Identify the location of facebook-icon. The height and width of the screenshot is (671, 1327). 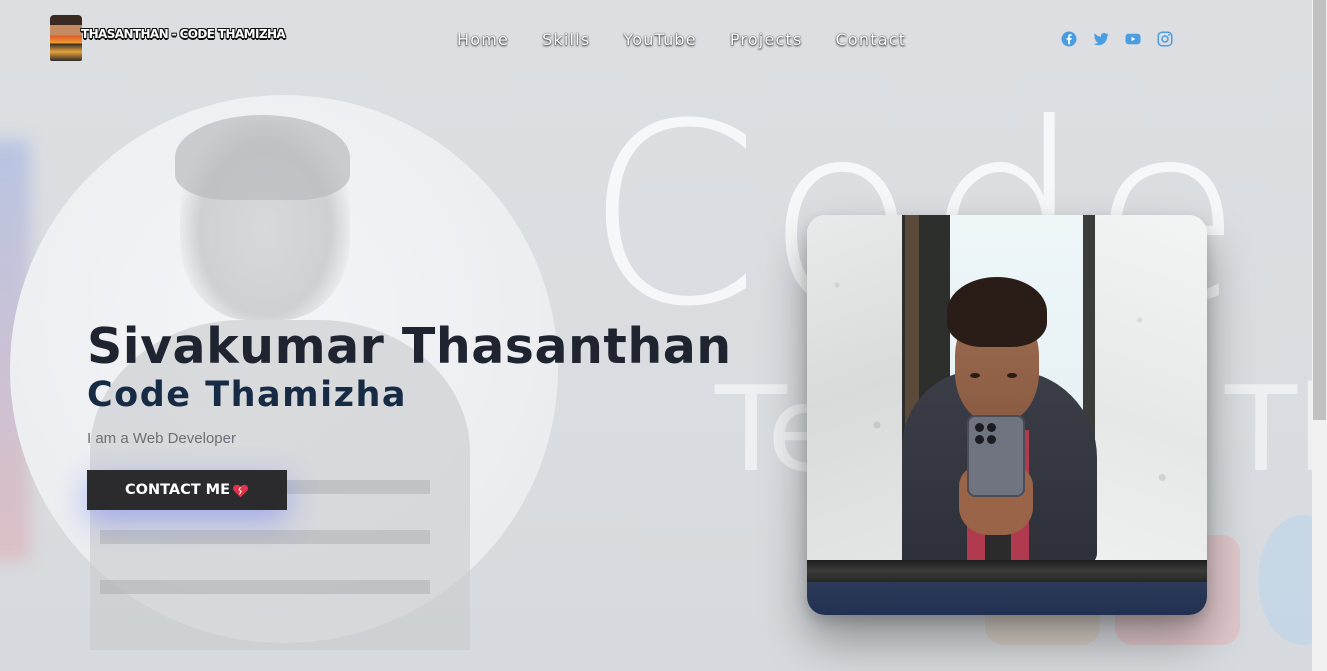
(1069, 39).